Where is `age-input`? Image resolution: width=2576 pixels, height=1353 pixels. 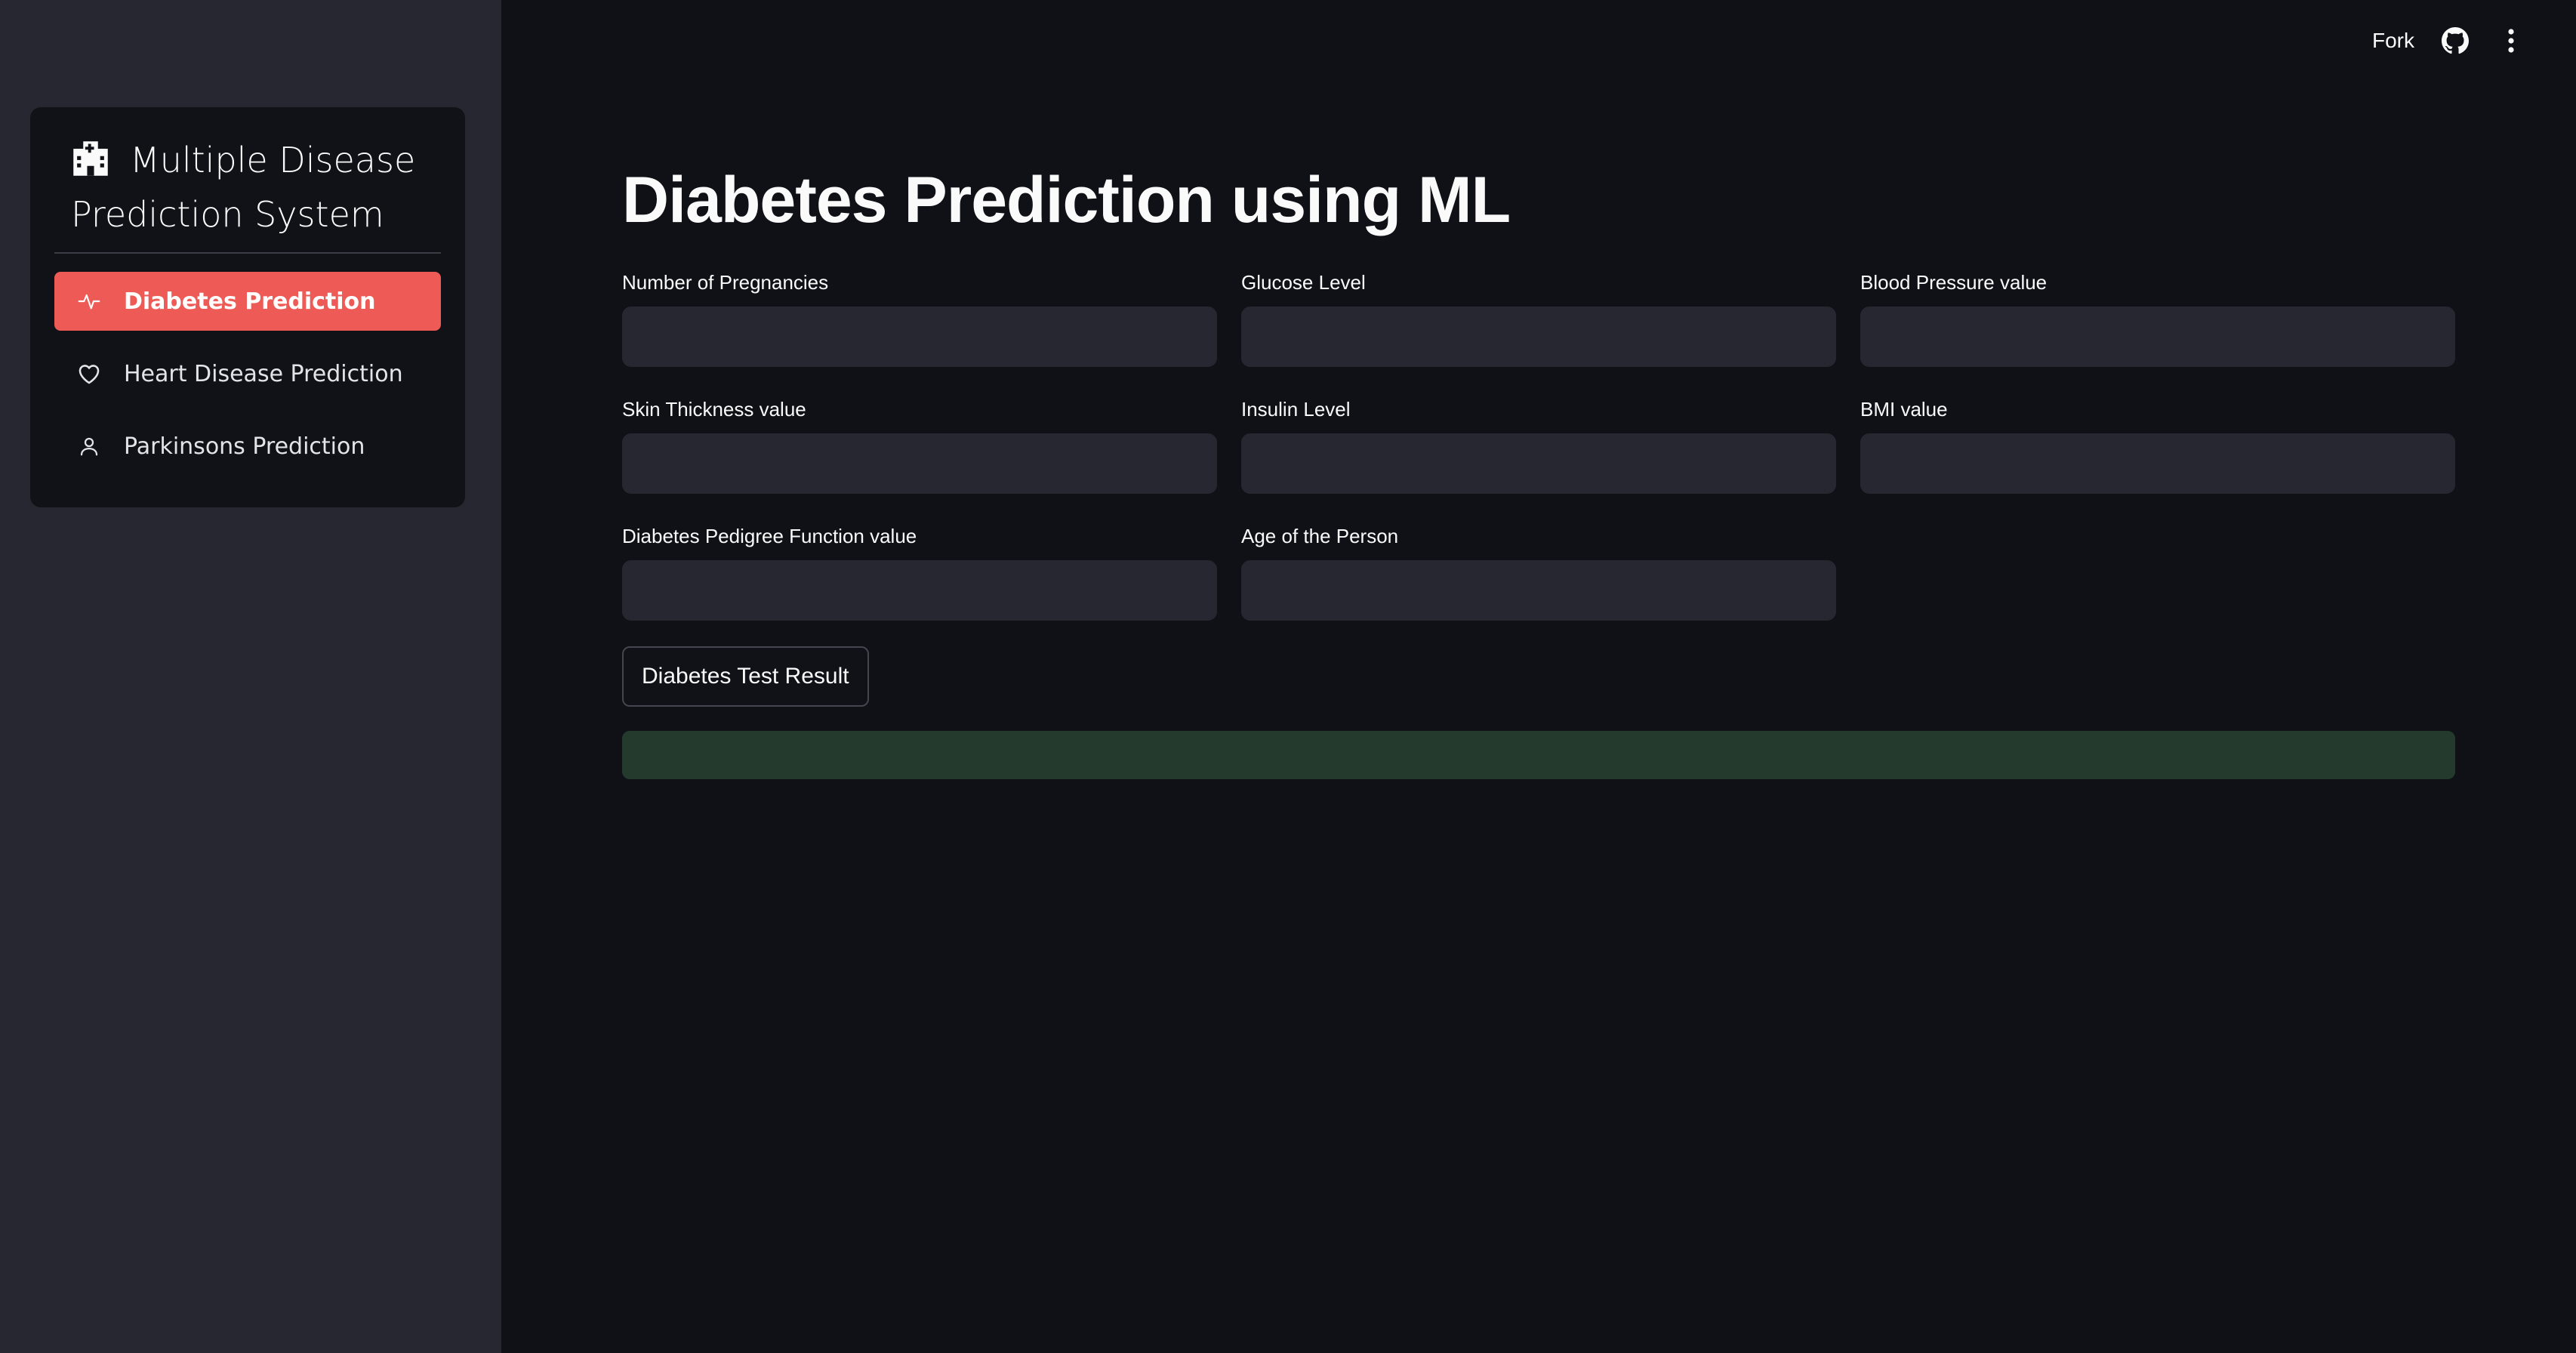 age-input is located at coordinates (1538, 590).